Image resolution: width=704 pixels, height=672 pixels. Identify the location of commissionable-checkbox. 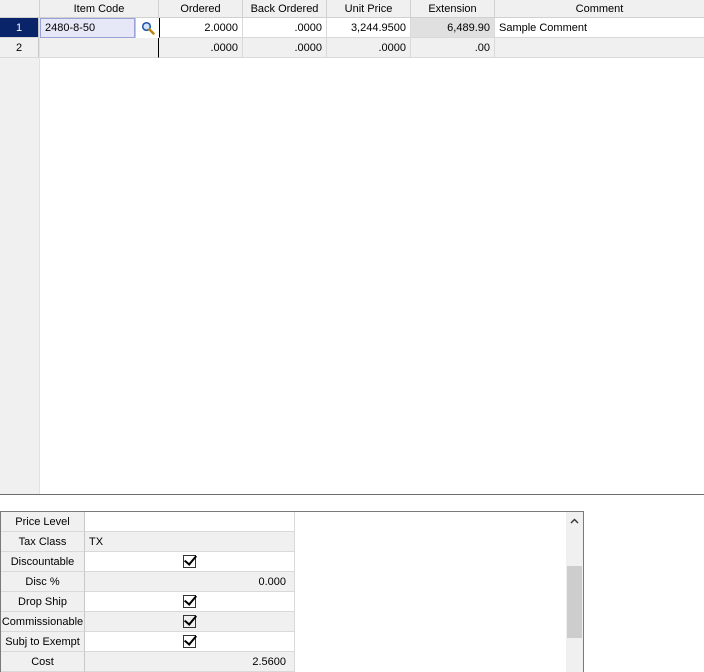
(189, 621).